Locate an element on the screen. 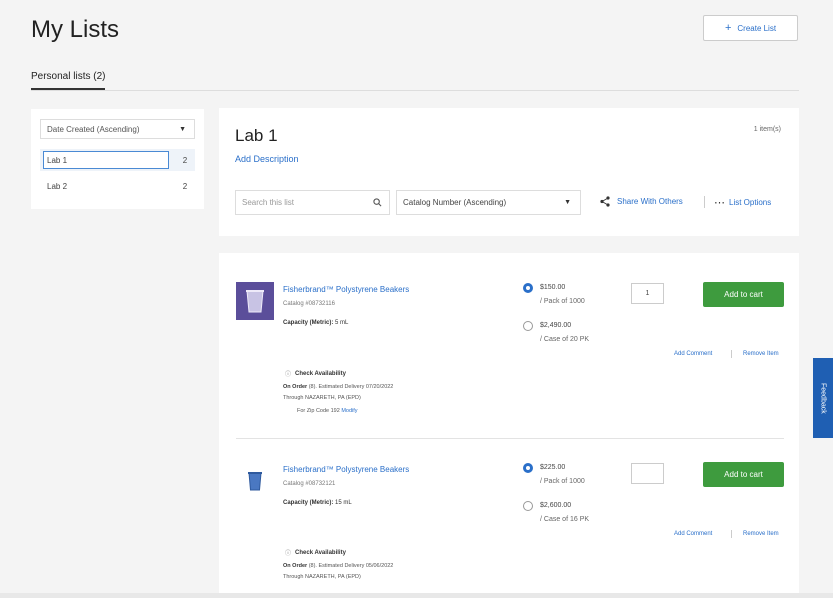 The image size is (833, 598). page-title: My Lists is located at coordinates (75, 29).